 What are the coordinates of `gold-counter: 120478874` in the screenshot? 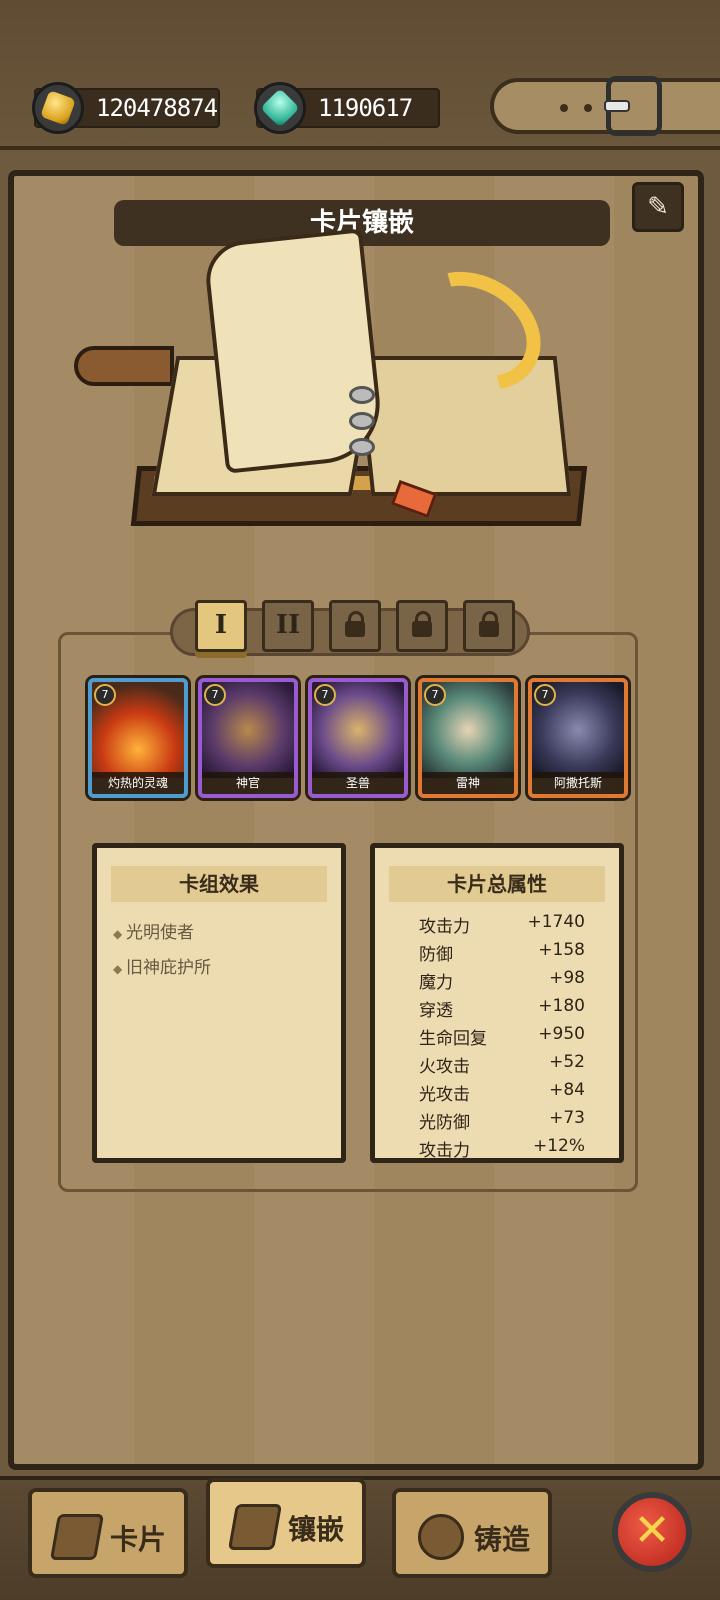 It's located at (126, 108).